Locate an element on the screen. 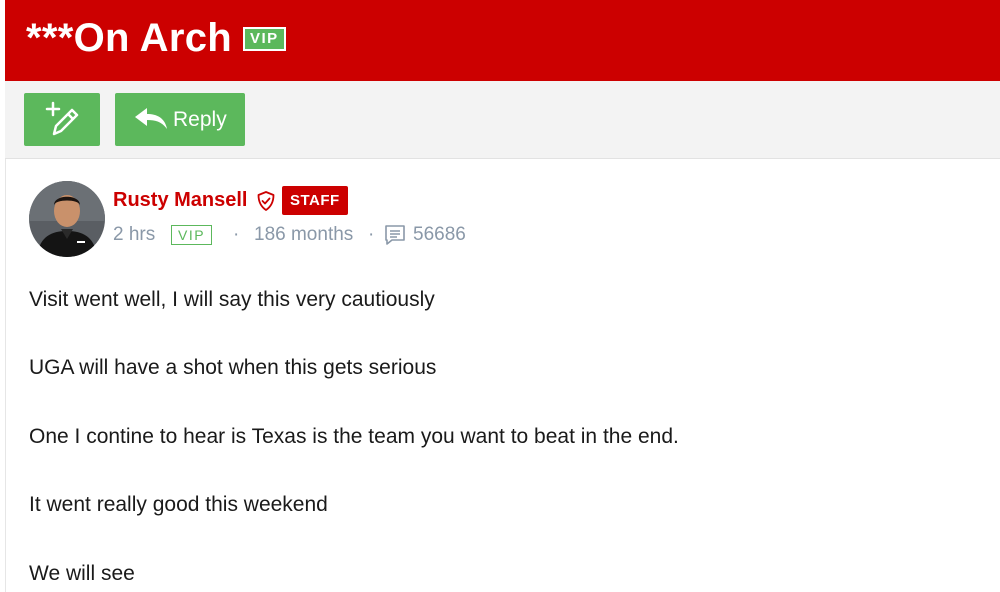  reply-label: Reply is located at coordinates (200, 119).